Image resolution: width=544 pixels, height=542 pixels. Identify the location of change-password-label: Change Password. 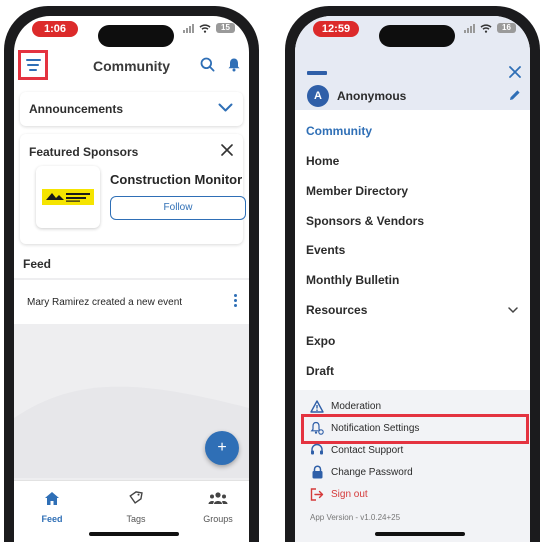
(372, 472).